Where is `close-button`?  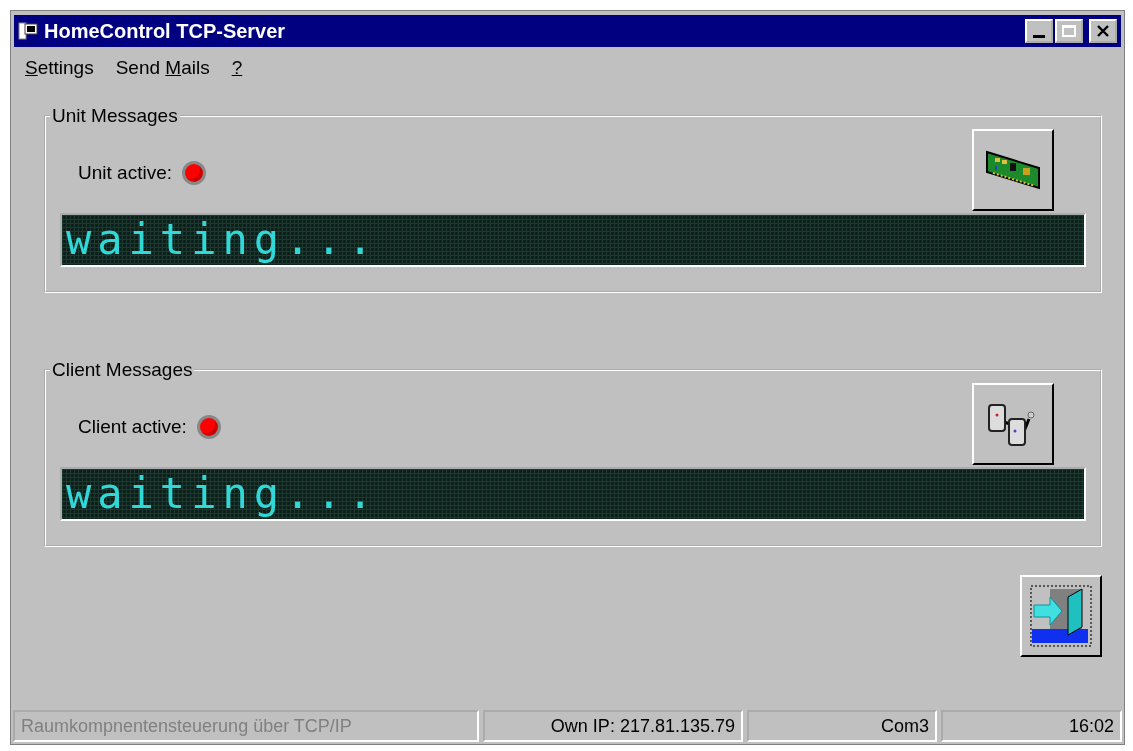
close-button is located at coordinates (1103, 31).